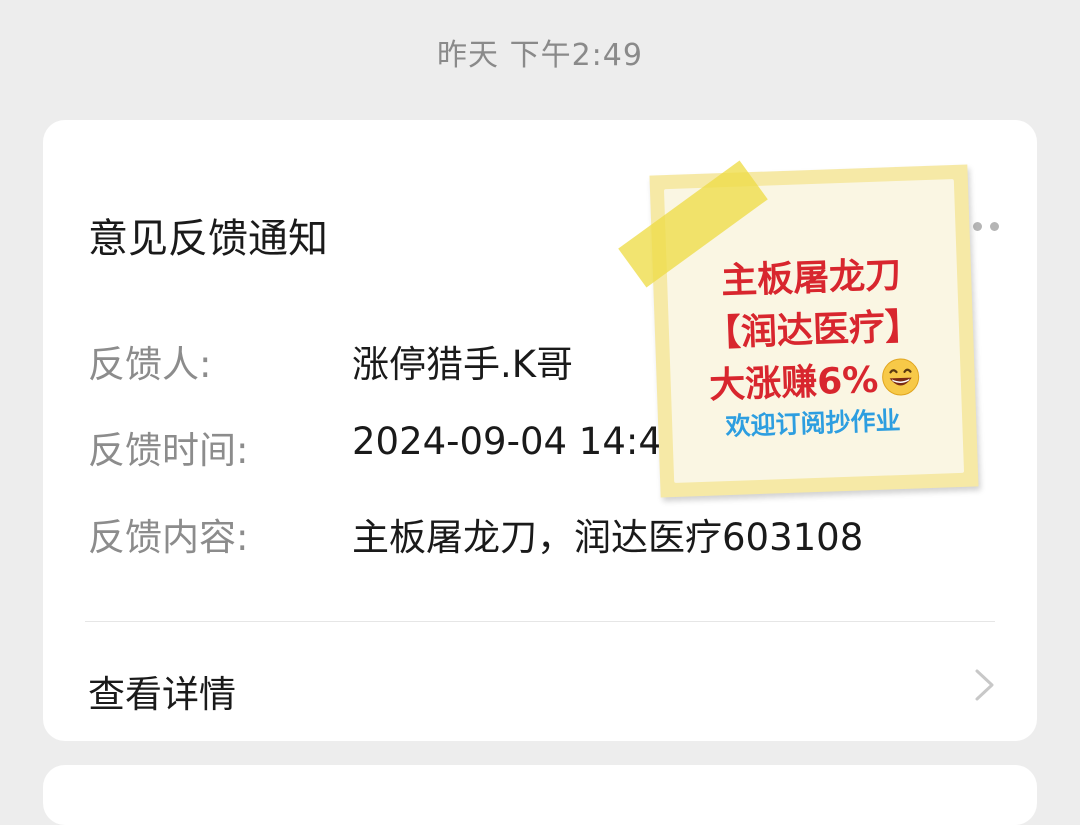 This screenshot has width=1080, height=825. Describe the element at coordinates (540, 795) in the screenshot. I see `next-message-card` at that location.